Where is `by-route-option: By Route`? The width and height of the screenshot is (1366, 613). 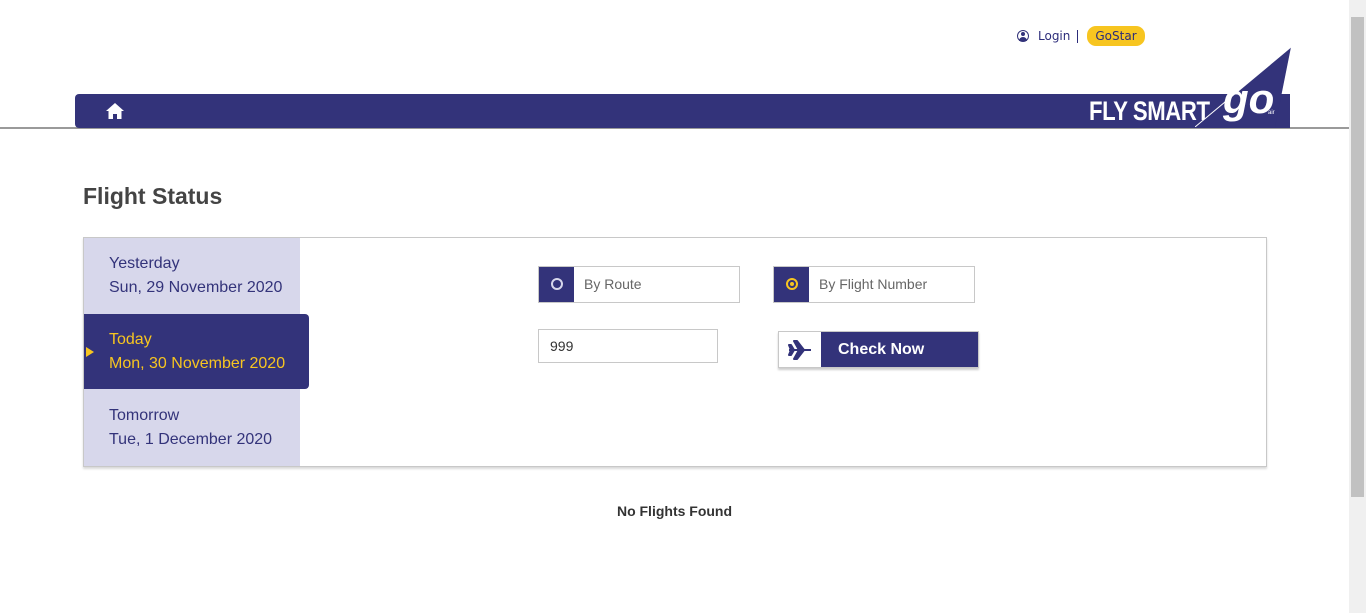 by-route-option: By Route is located at coordinates (639, 284).